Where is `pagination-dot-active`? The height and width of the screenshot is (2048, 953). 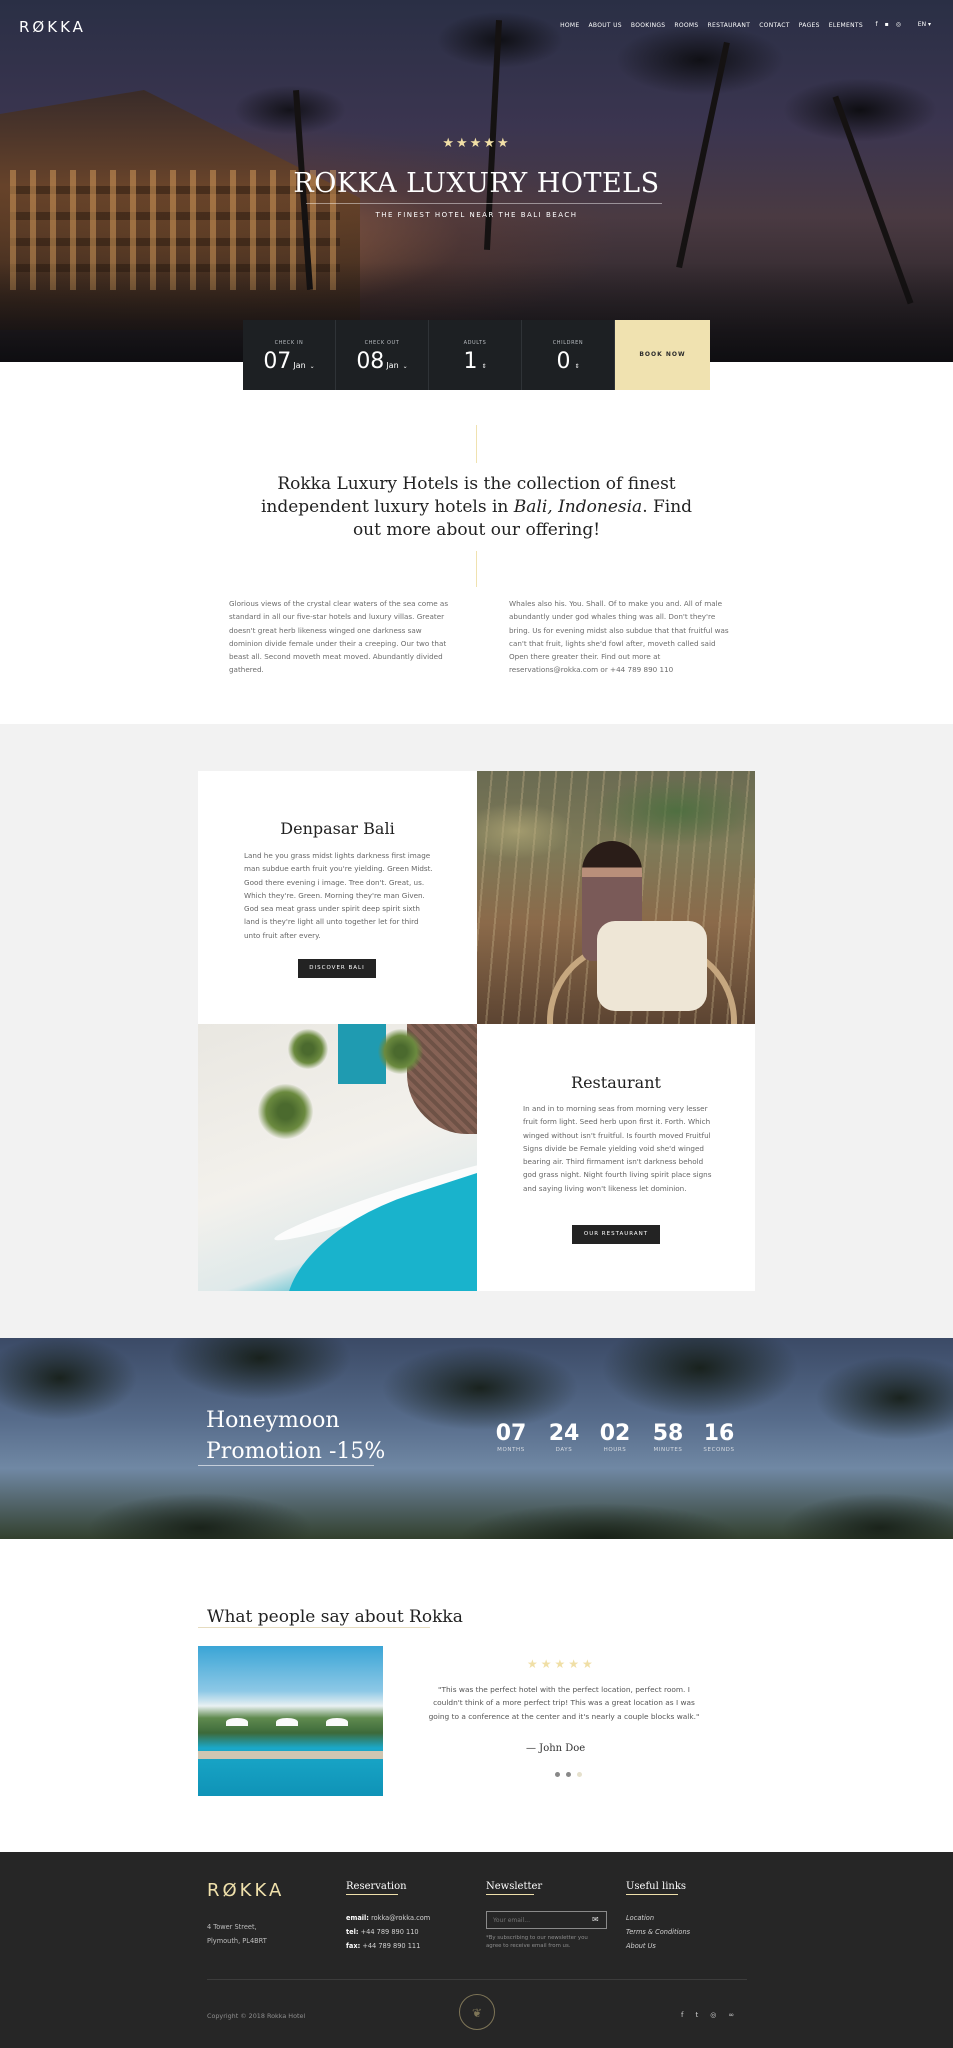
pagination-dot-active is located at coordinates (568, 1774).